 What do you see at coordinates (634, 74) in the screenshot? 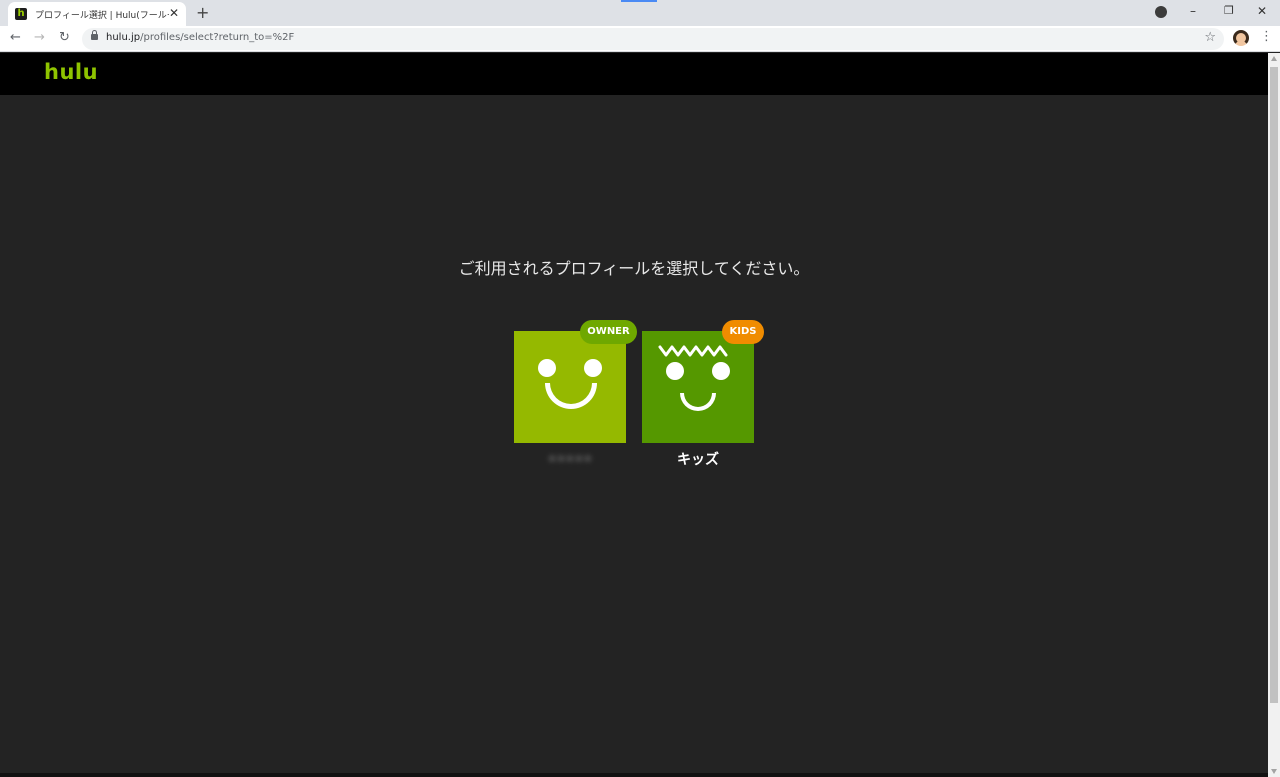
I see `site-header: hulu` at bounding box center [634, 74].